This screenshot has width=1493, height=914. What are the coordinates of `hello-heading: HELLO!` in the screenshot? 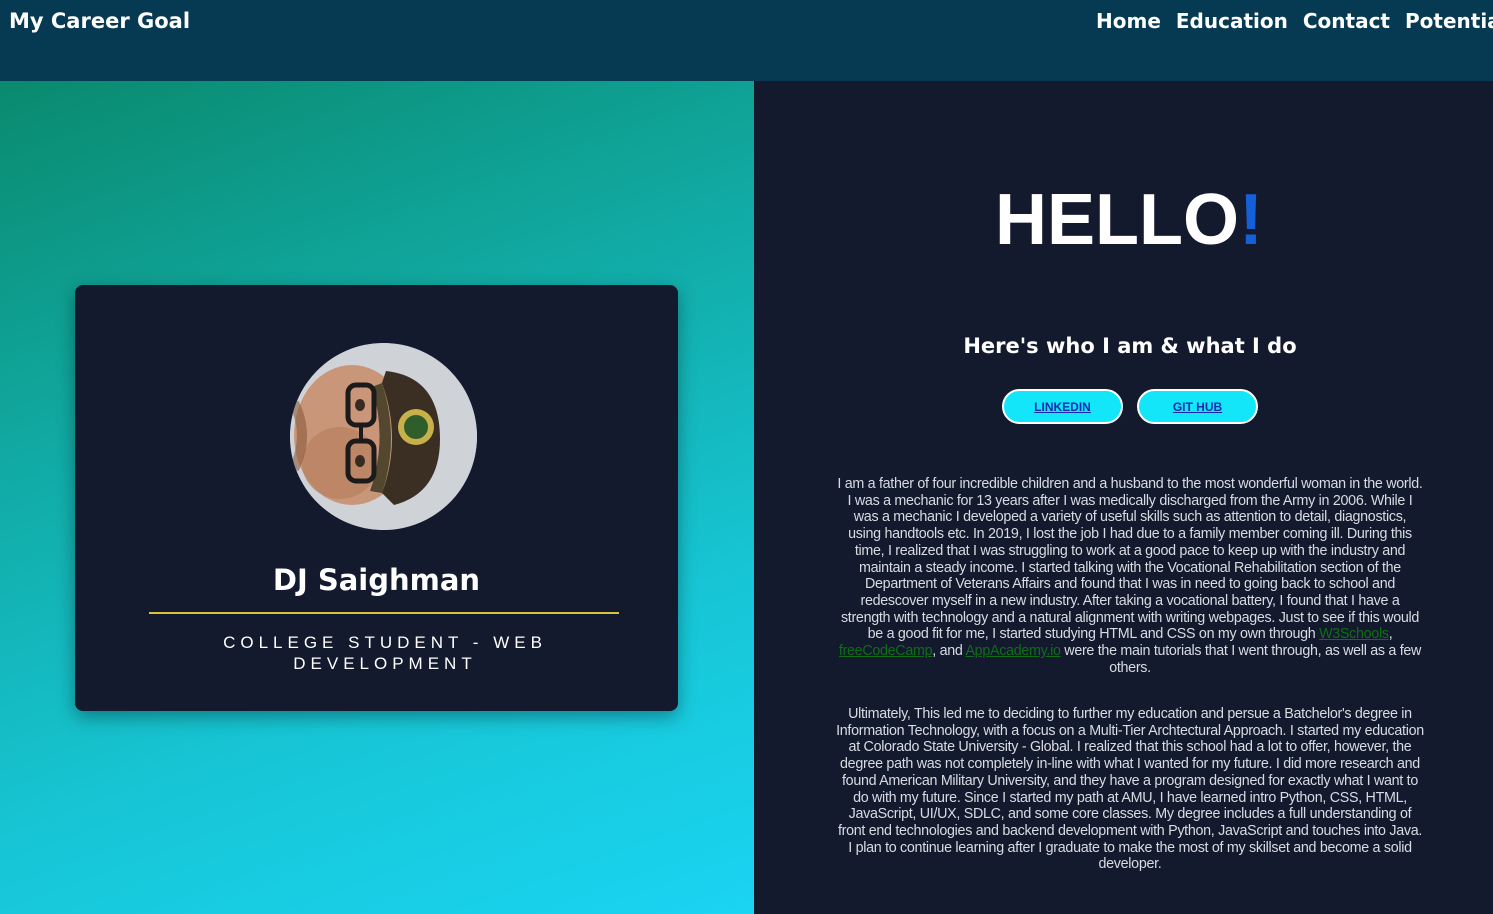 It's located at (1123, 220).